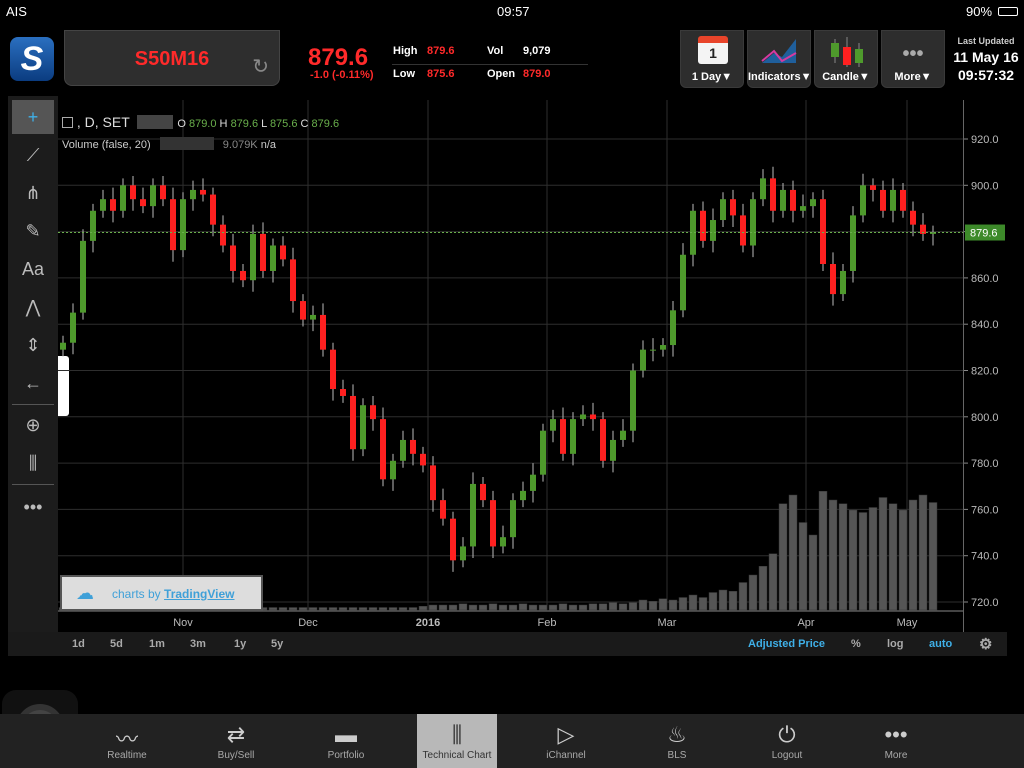  I want to click on zoom-icon: ⊕, so click(33, 425).